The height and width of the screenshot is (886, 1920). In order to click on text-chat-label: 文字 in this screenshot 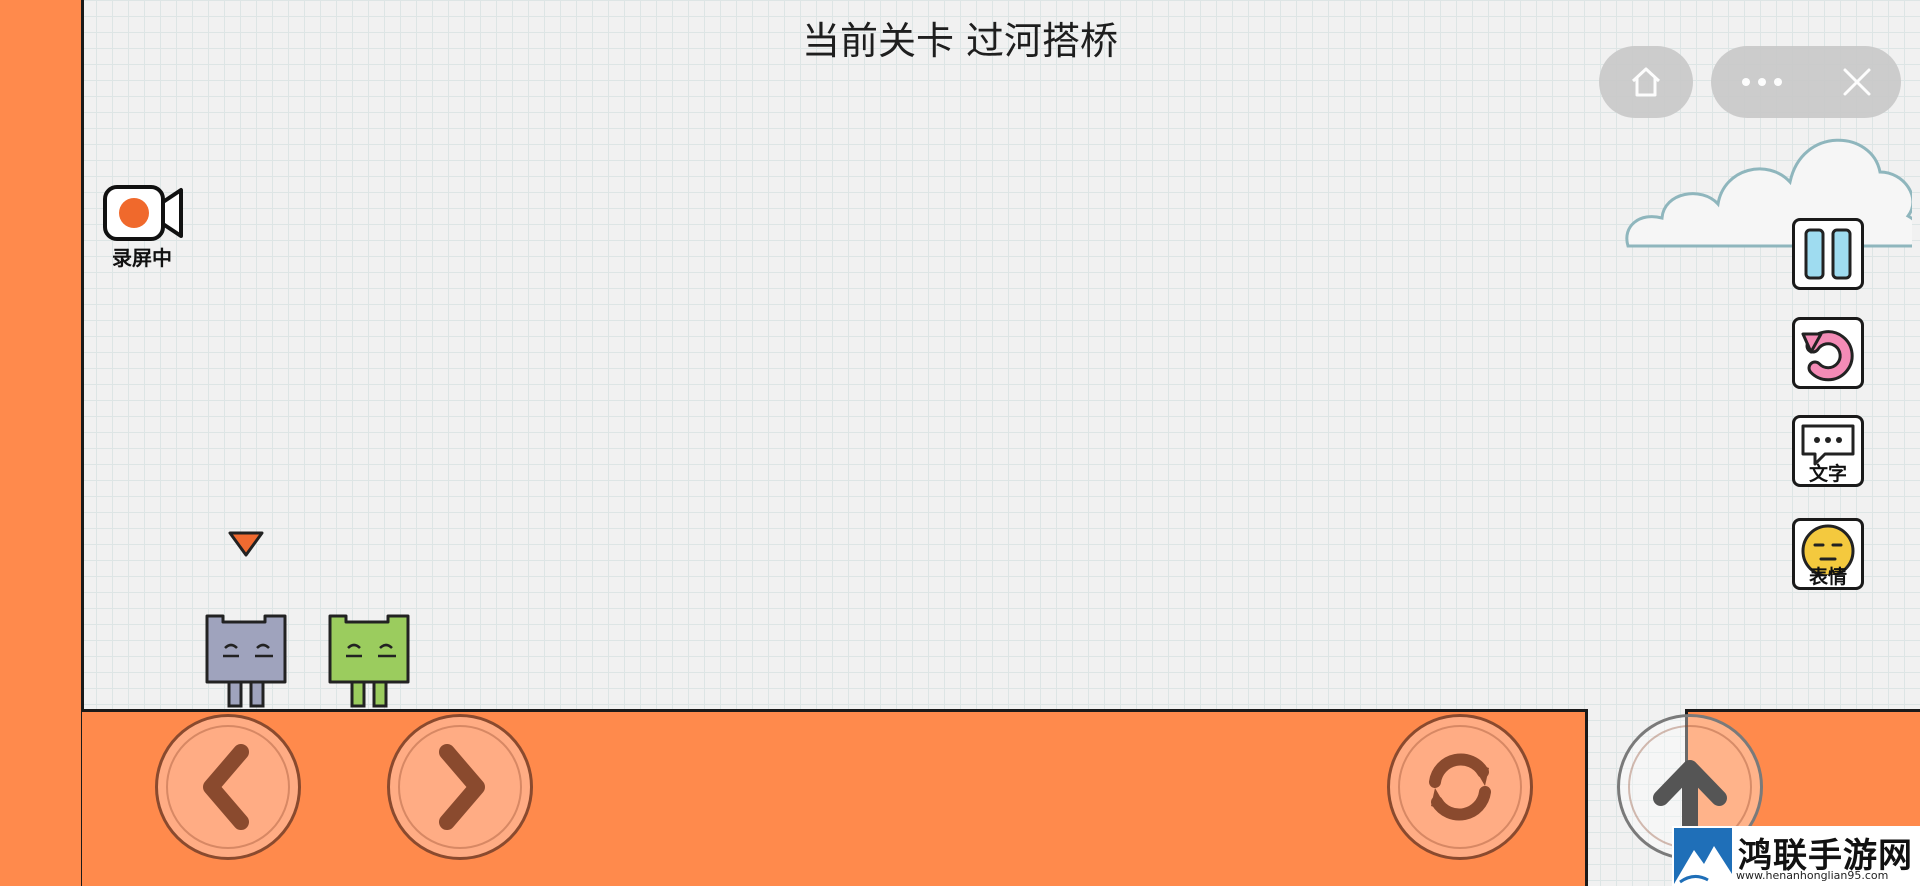, I will do `click(1827, 474)`.